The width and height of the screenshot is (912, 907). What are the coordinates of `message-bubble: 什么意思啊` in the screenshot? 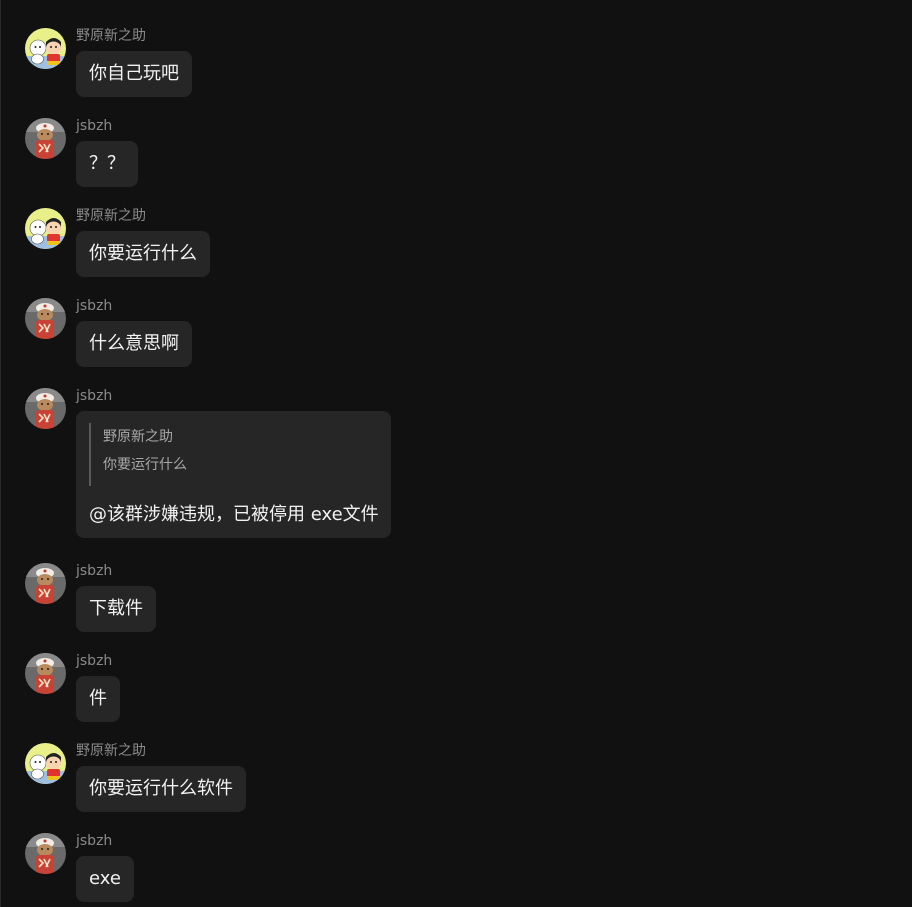 It's located at (134, 344).